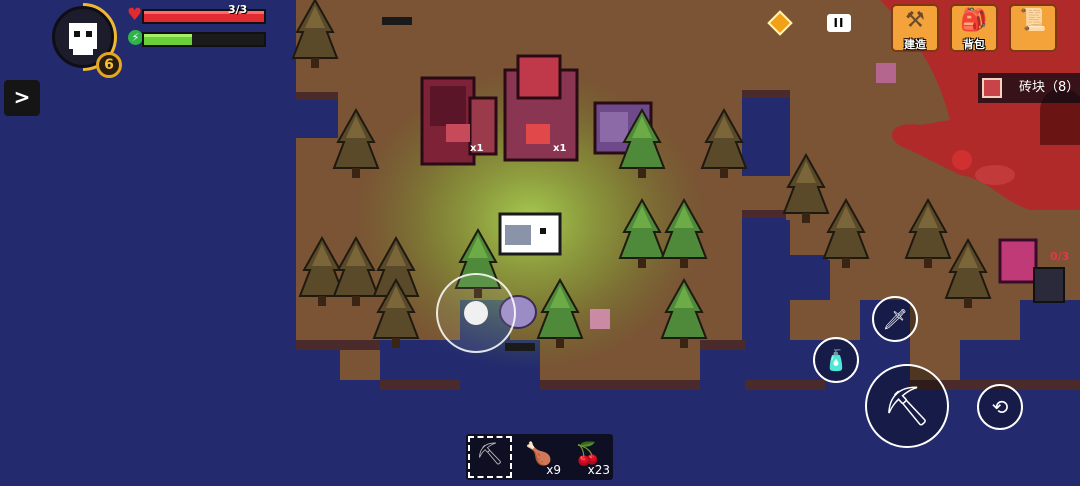  Describe the element at coordinates (397, 21) in the screenshot. I see `structure-health-bar` at that location.